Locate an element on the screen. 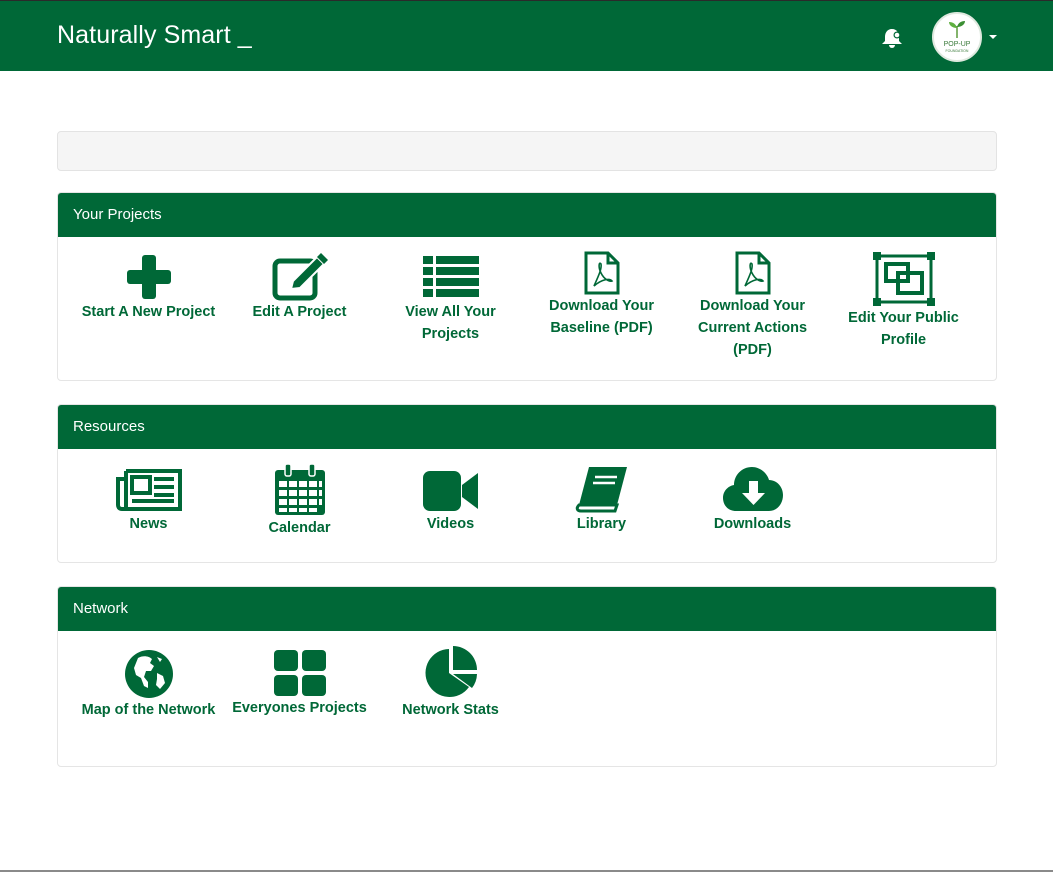 This screenshot has width=1053, height=872. newspaper-icon is located at coordinates (148, 490).